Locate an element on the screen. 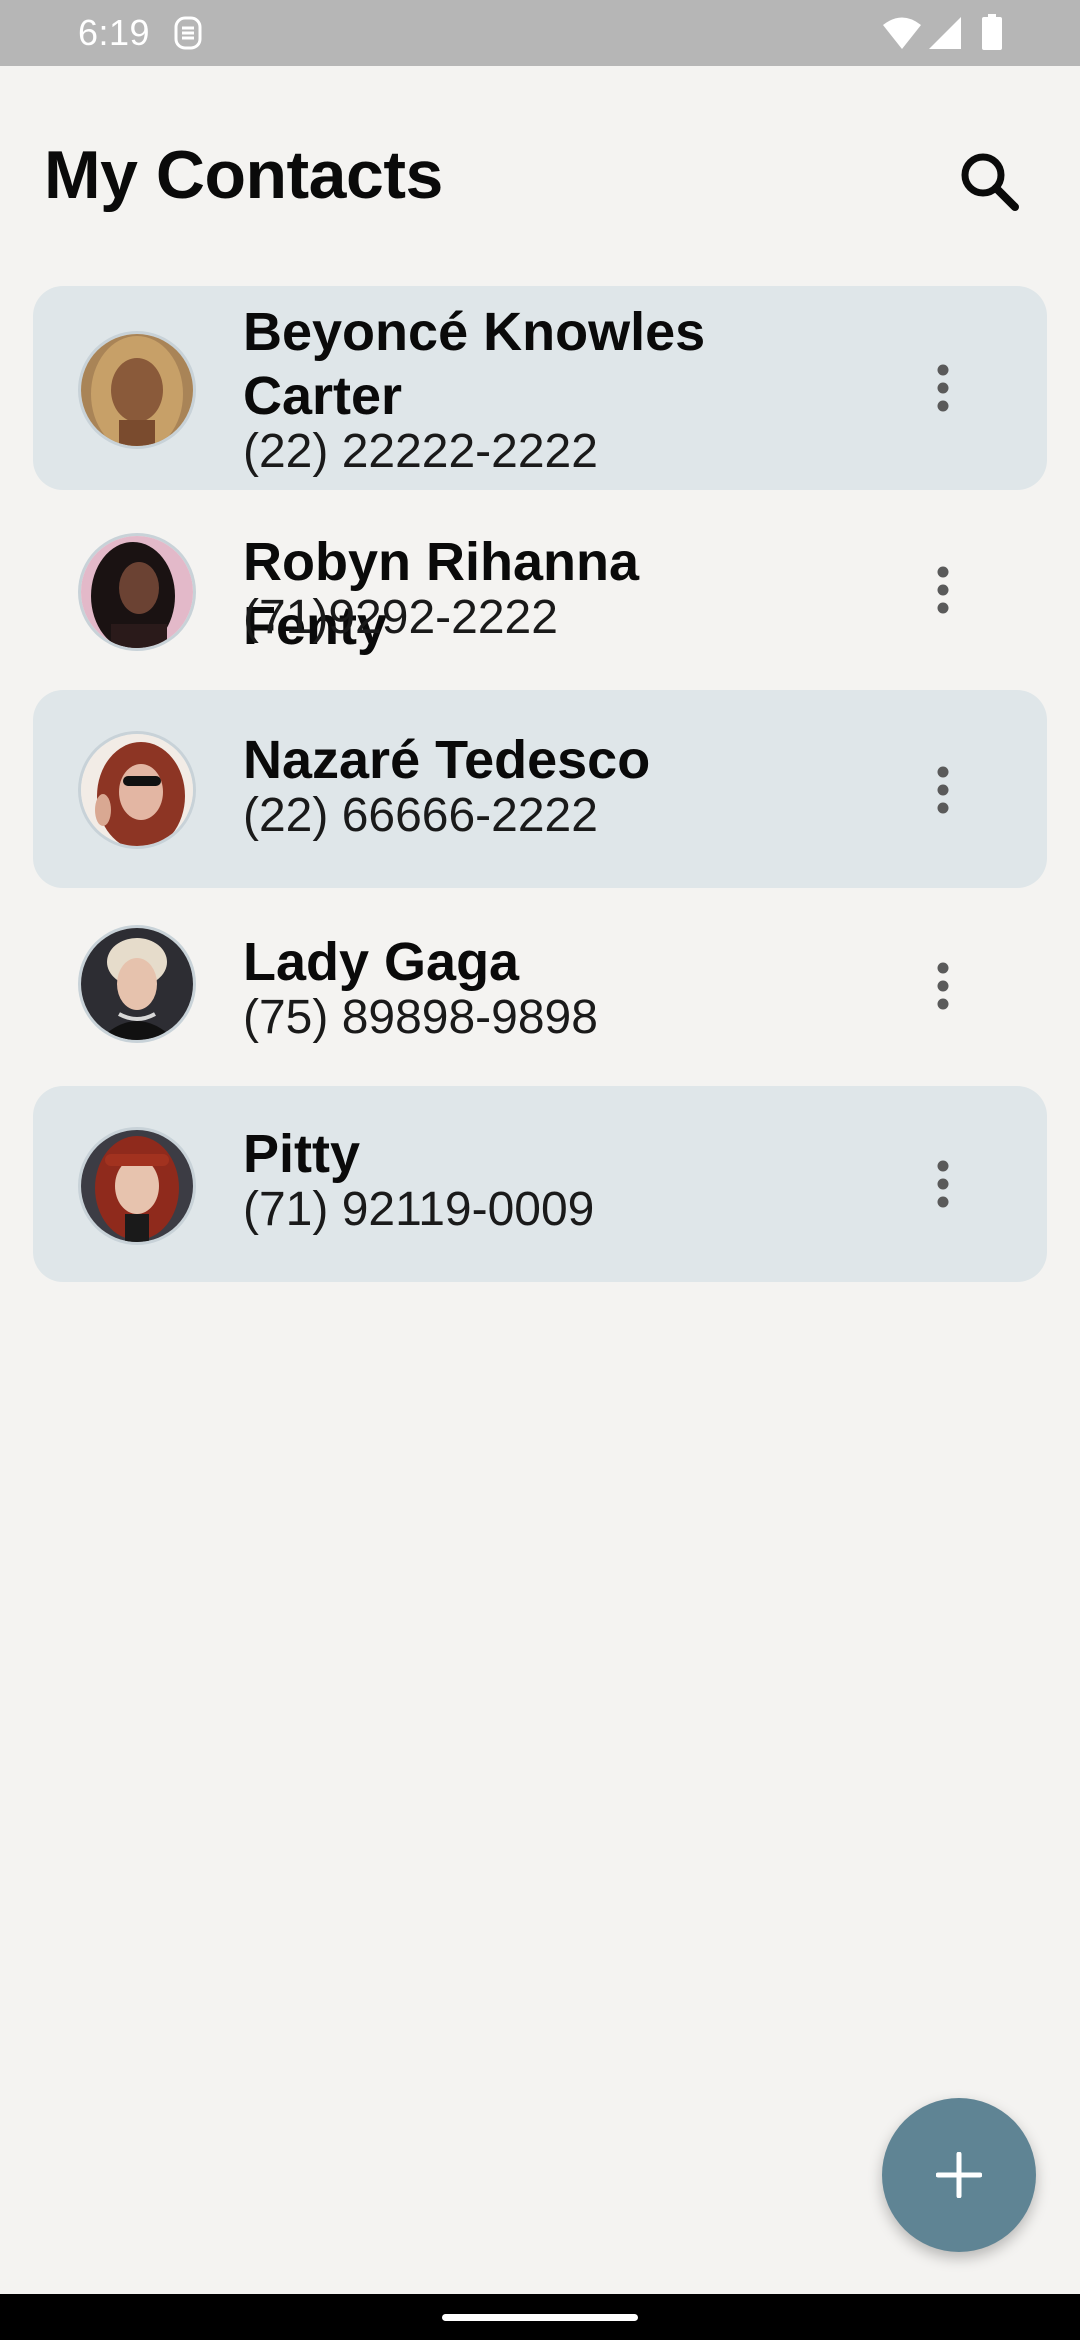  contact-item: Robyn Rihanna Fenty (71)9292-2222 is located at coordinates (540, 591).